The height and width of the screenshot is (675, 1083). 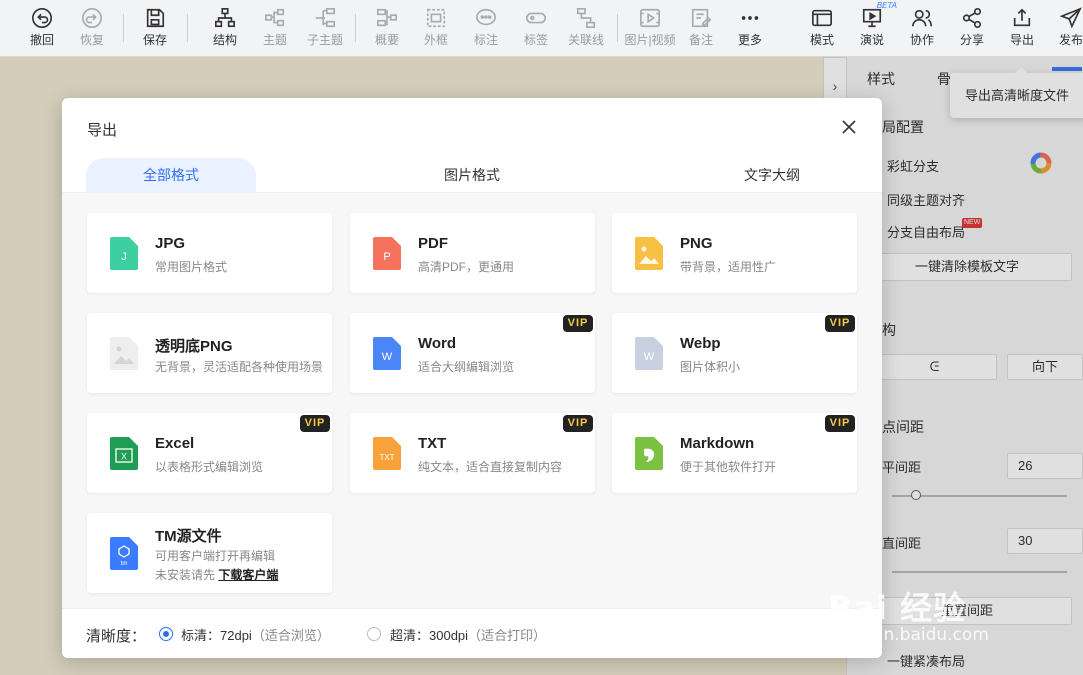 What do you see at coordinates (922, 18) in the screenshot?
I see `users-icon` at bounding box center [922, 18].